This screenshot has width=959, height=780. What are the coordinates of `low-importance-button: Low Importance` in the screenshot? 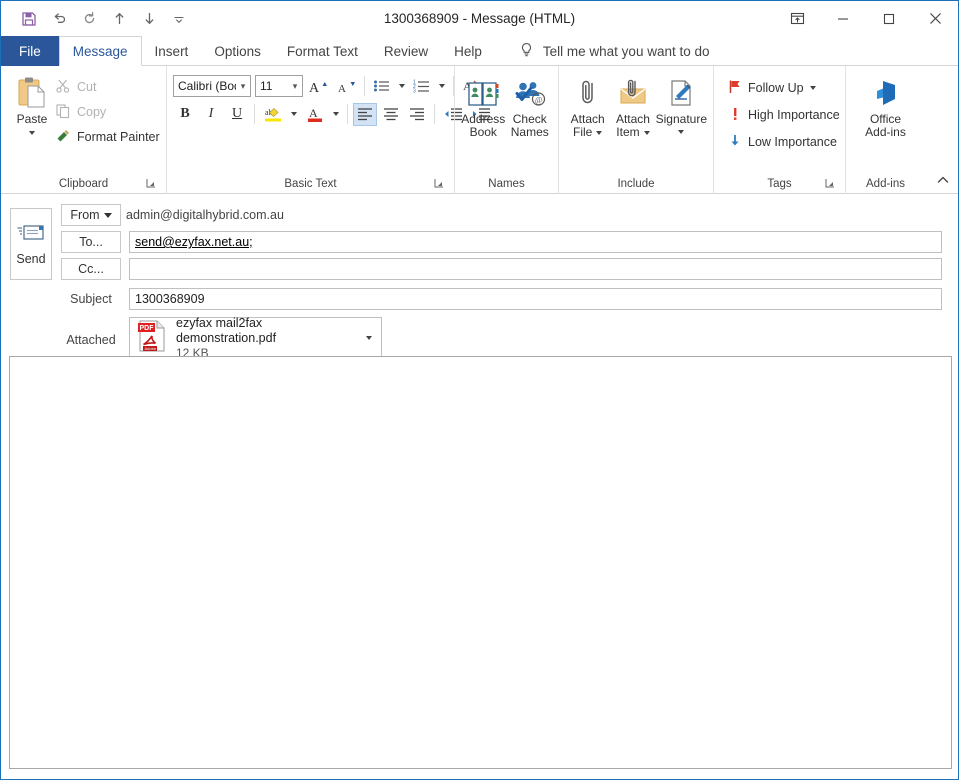 It's located at (784, 142).